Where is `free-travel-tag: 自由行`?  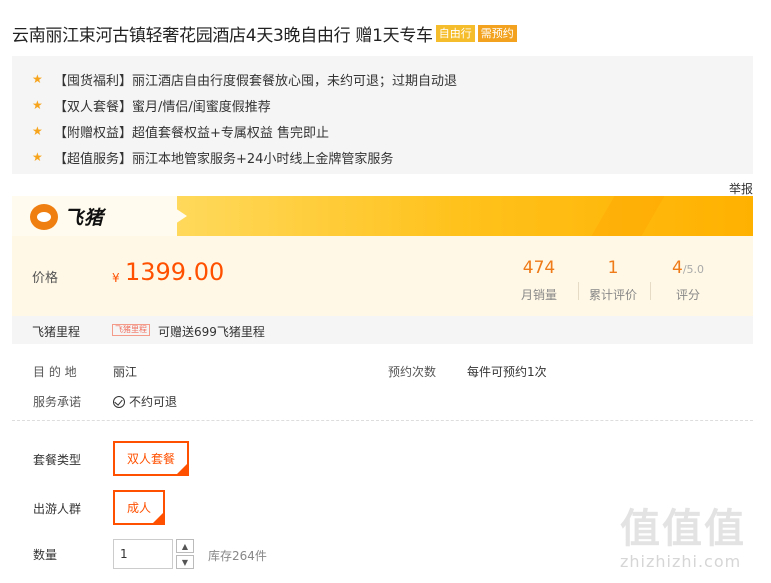 free-travel-tag: 自由行 is located at coordinates (455, 33).